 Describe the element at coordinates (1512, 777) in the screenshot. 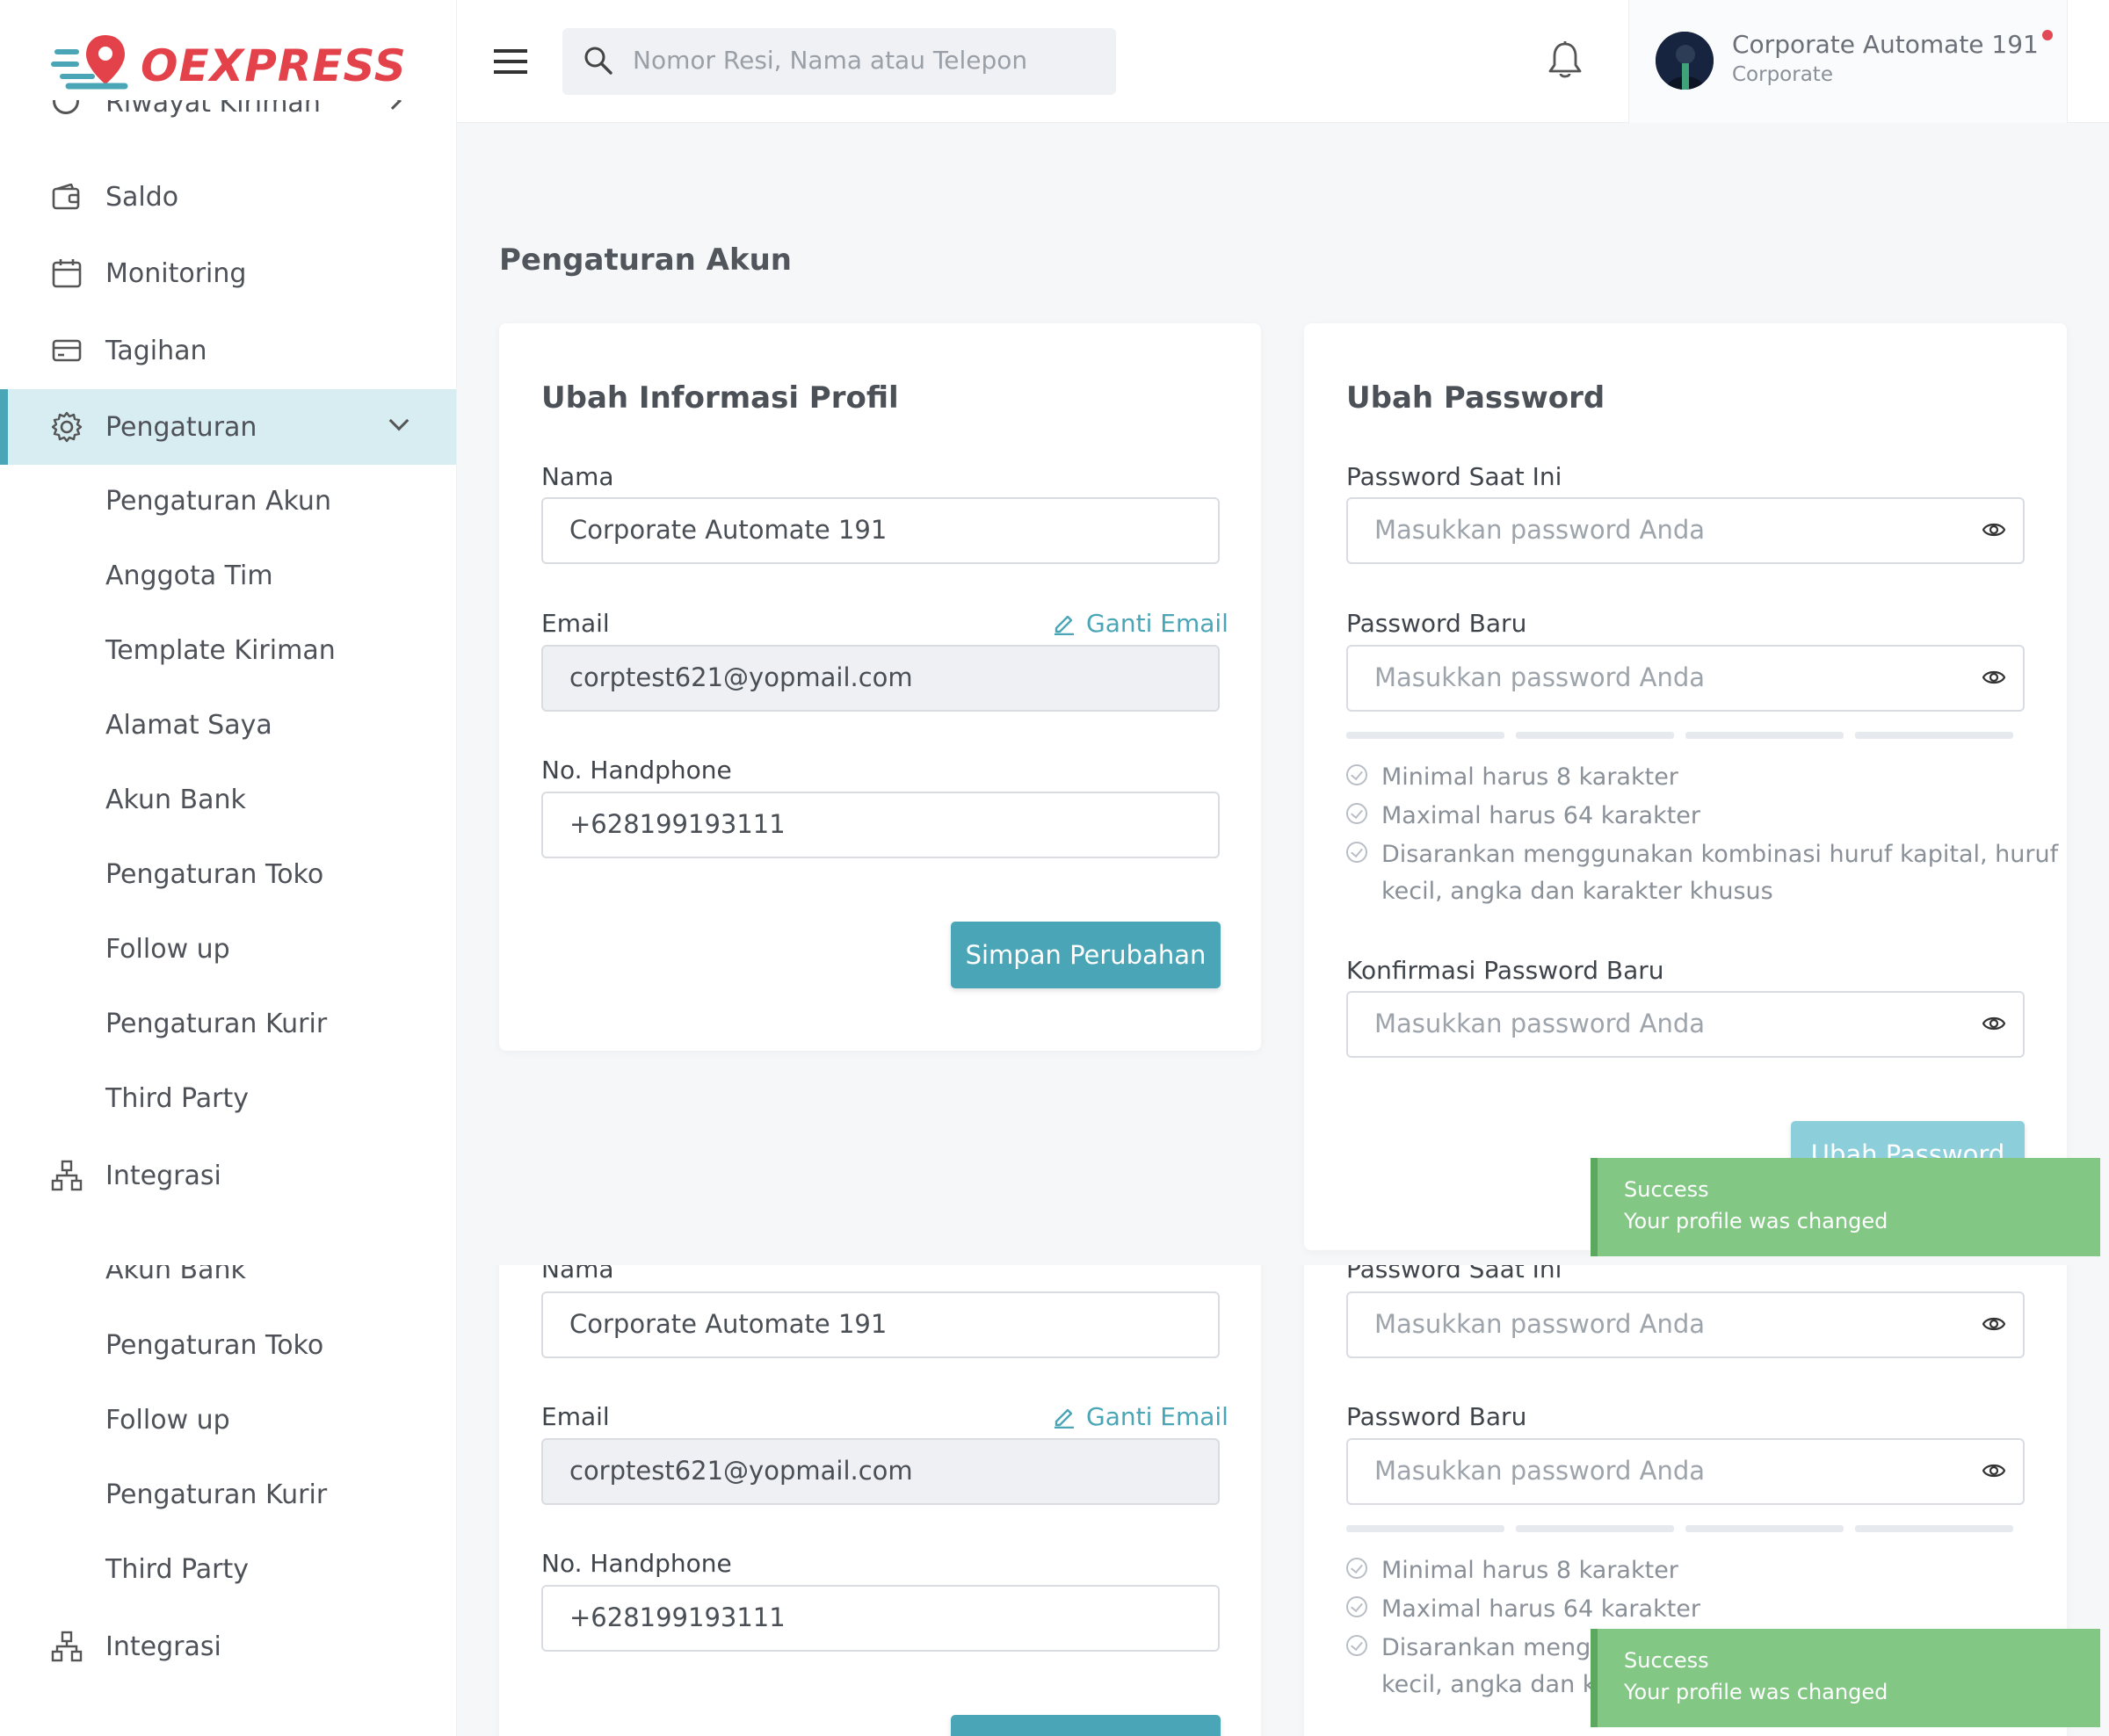

I see `password-rule: Minimal harus 8 karakter` at that location.